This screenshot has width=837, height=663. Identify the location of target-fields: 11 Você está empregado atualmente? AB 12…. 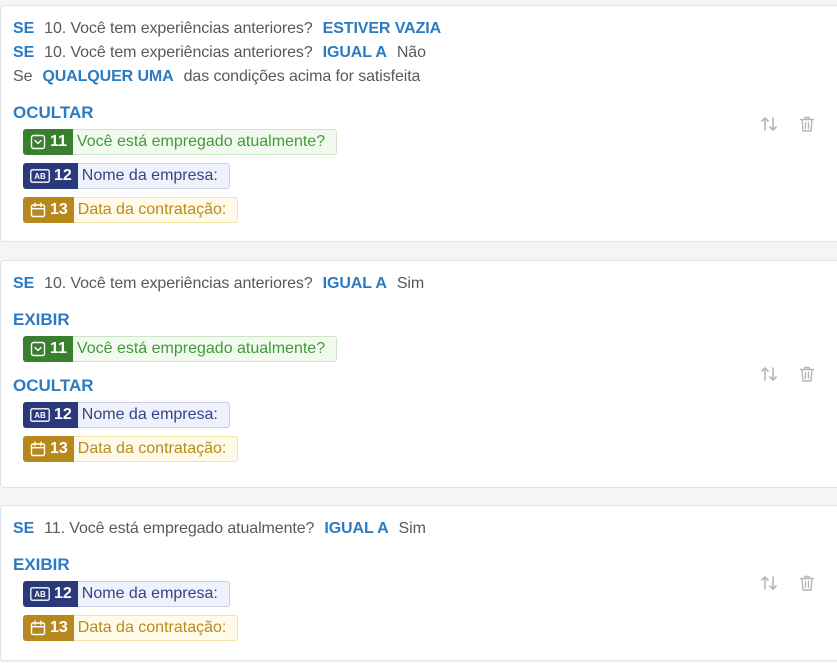
(430, 176).